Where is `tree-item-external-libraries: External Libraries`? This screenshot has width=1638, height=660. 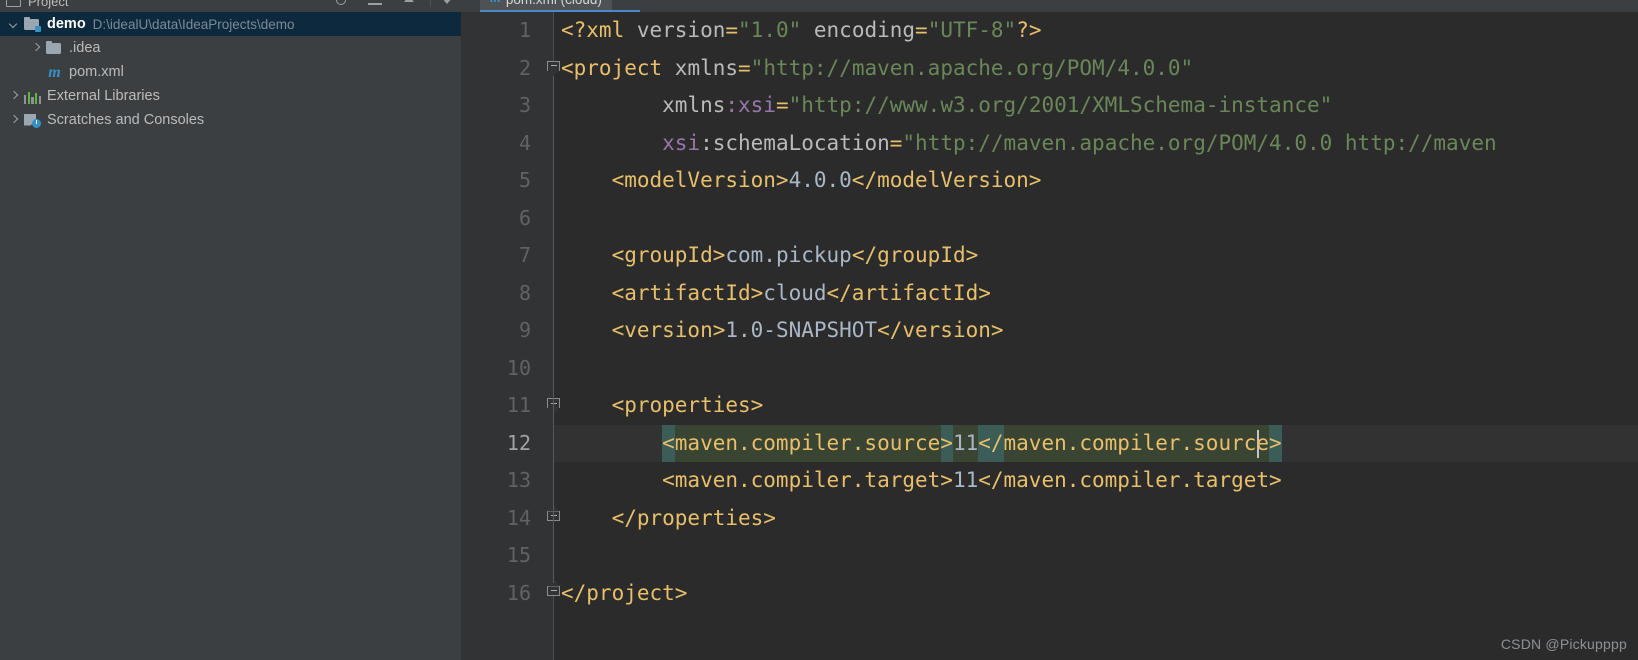
tree-item-external-libraries: External Libraries is located at coordinates (230, 96).